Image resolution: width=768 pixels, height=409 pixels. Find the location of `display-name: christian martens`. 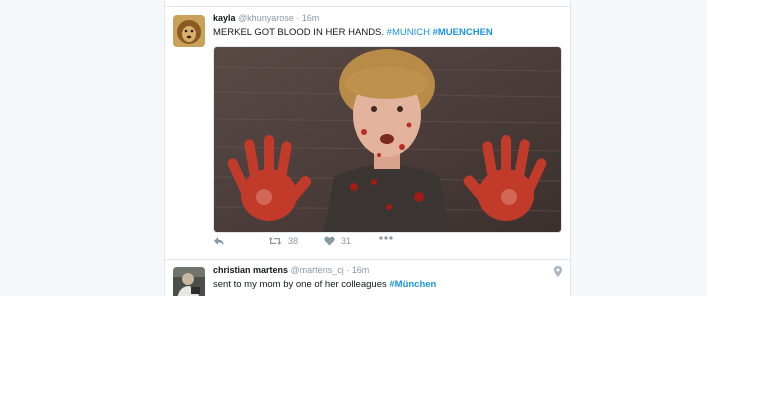

display-name: christian martens is located at coordinates (250, 270).